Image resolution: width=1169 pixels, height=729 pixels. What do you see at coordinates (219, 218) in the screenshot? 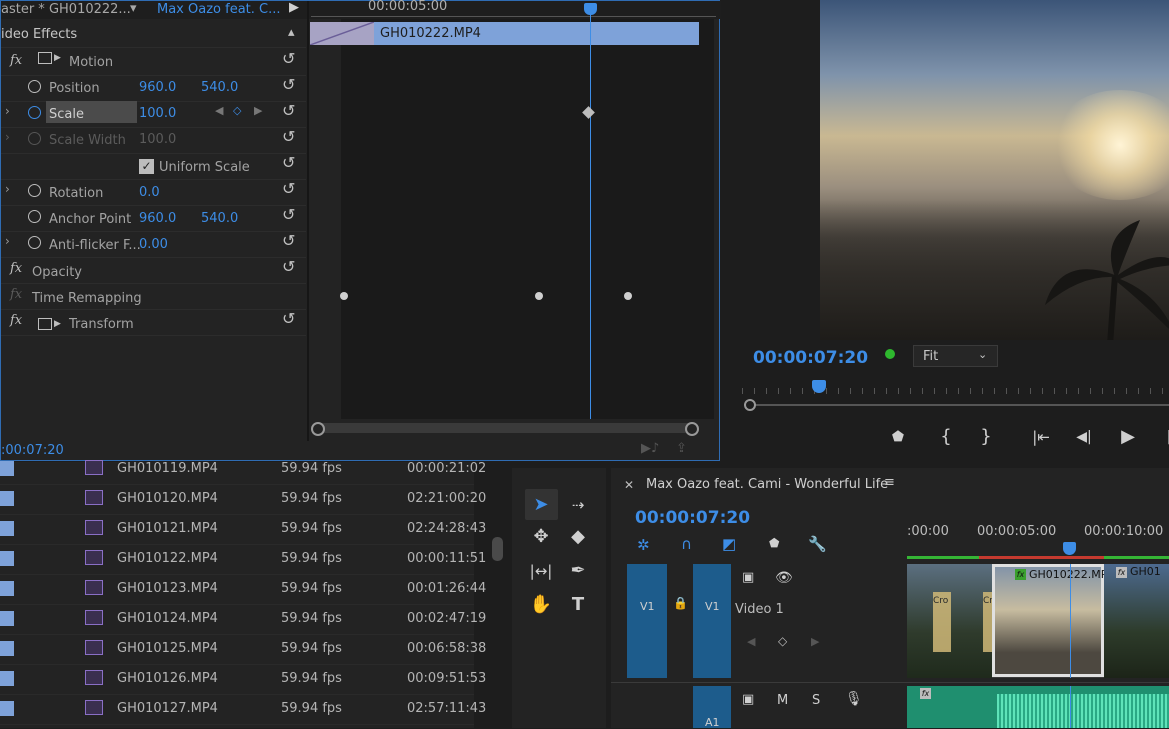
I see `anchor-y-value: 540.0` at bounding box center [219, 218].